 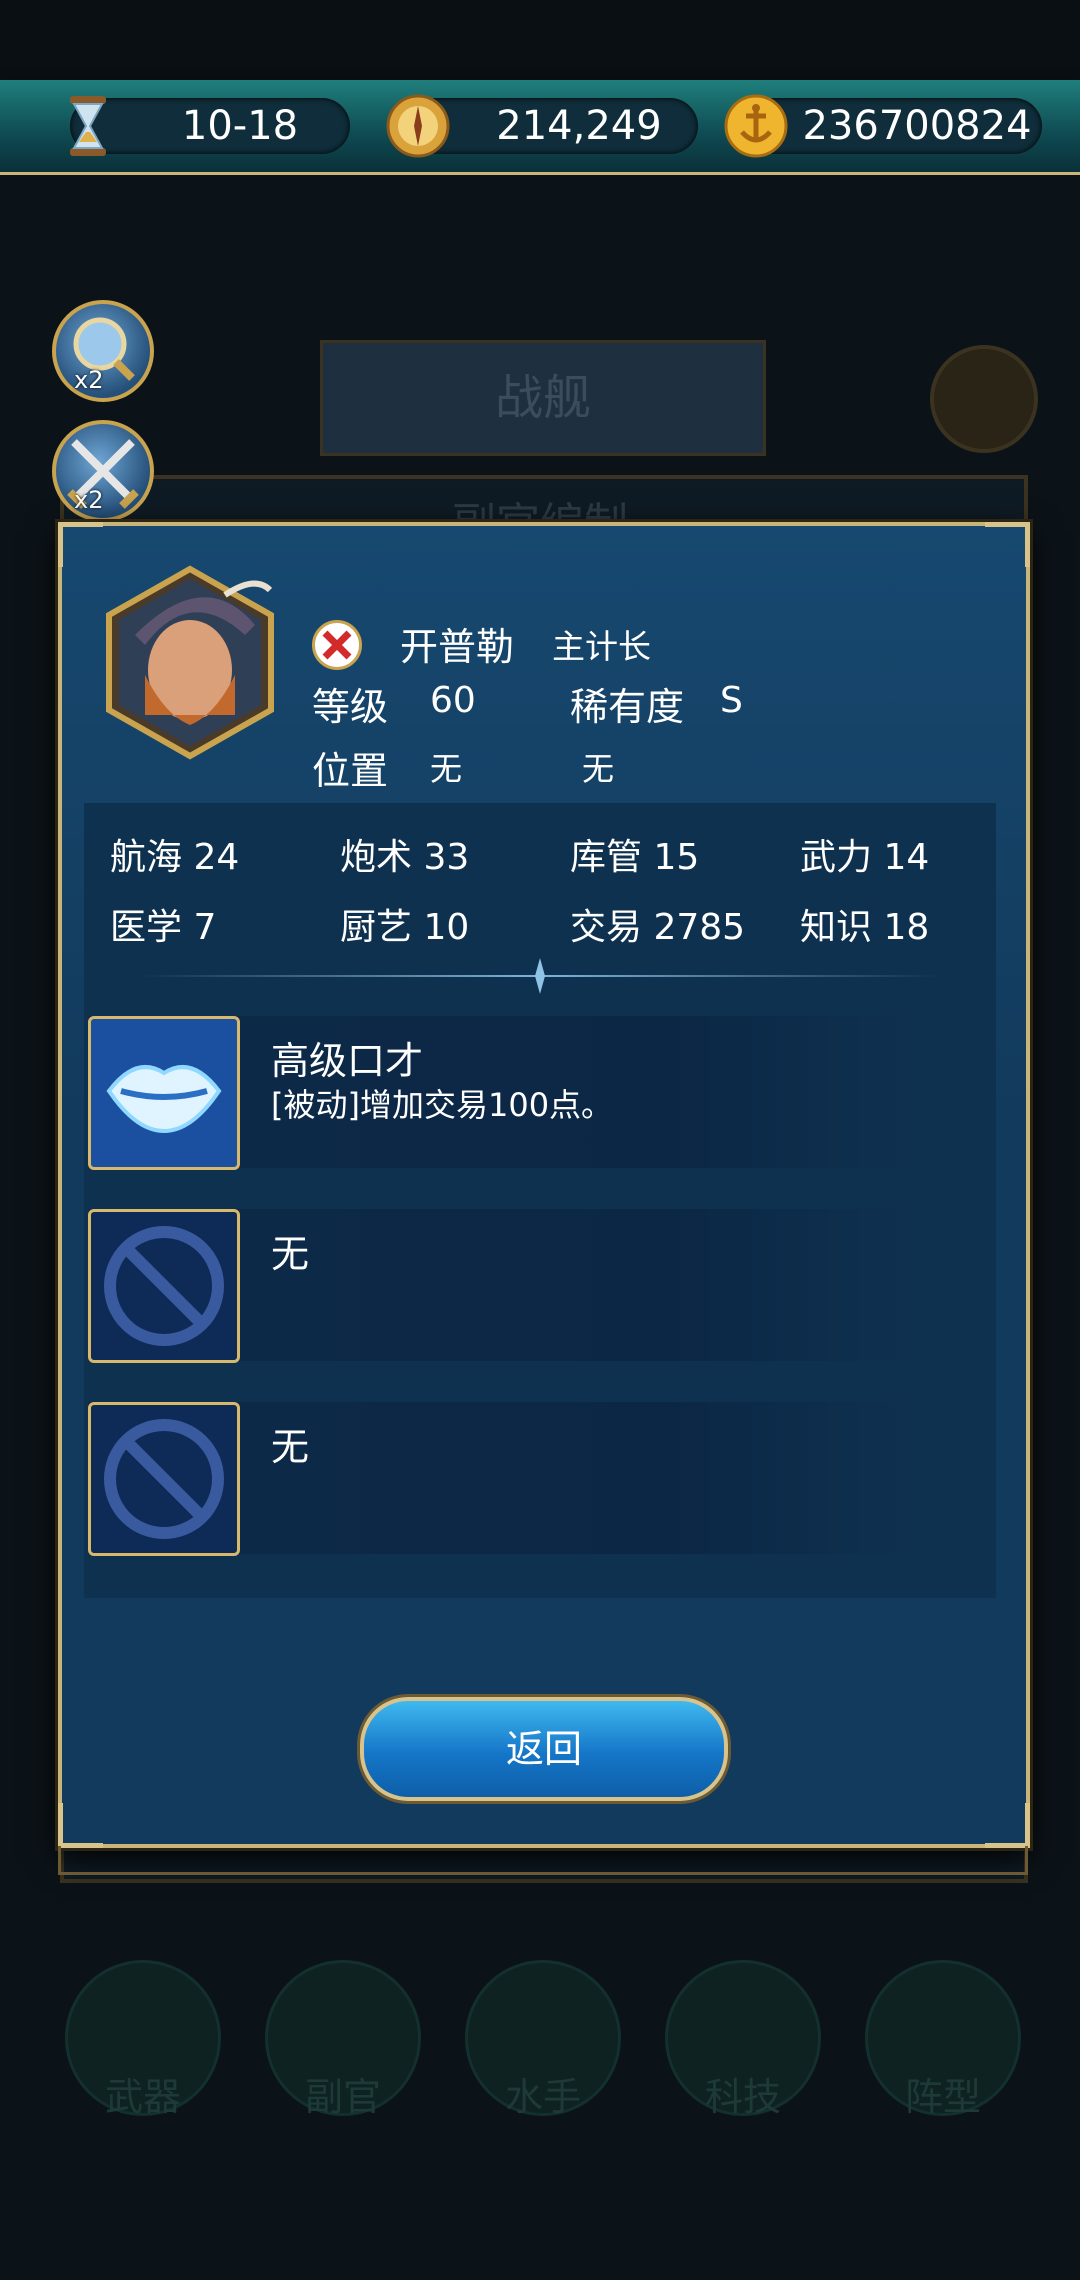 I want to click on search-boost-button: x2, so click(x=103, y=351).